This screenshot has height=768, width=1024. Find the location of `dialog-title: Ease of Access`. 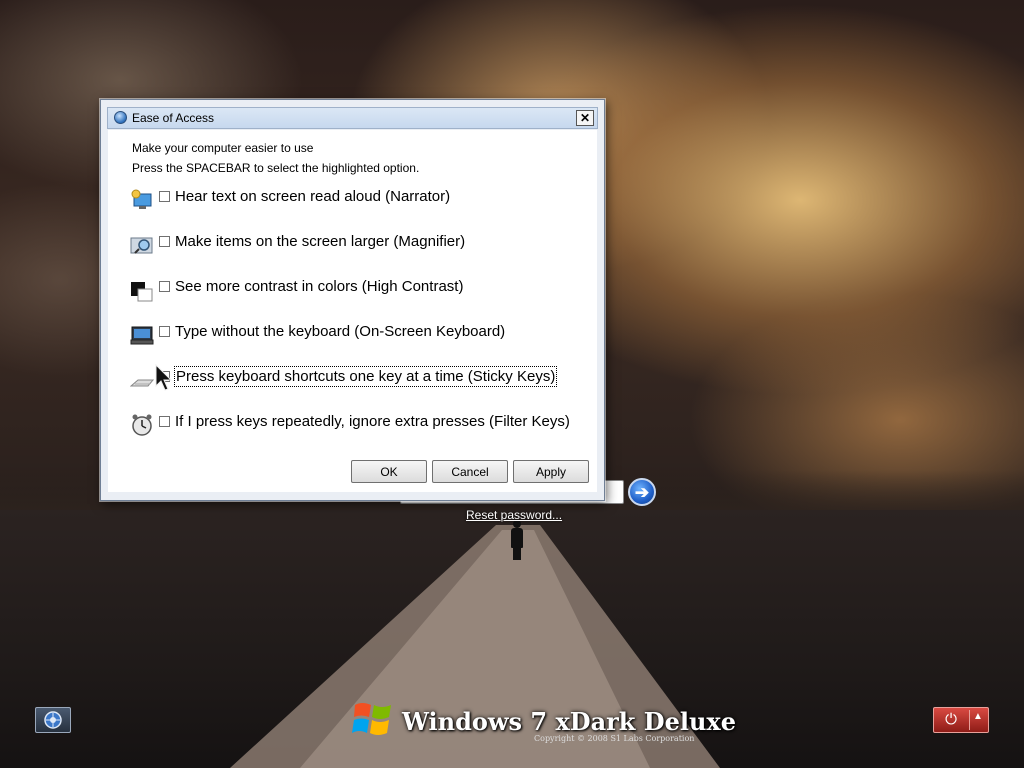

dialog-title: Ease of Access is located at coordinates (173, 118).